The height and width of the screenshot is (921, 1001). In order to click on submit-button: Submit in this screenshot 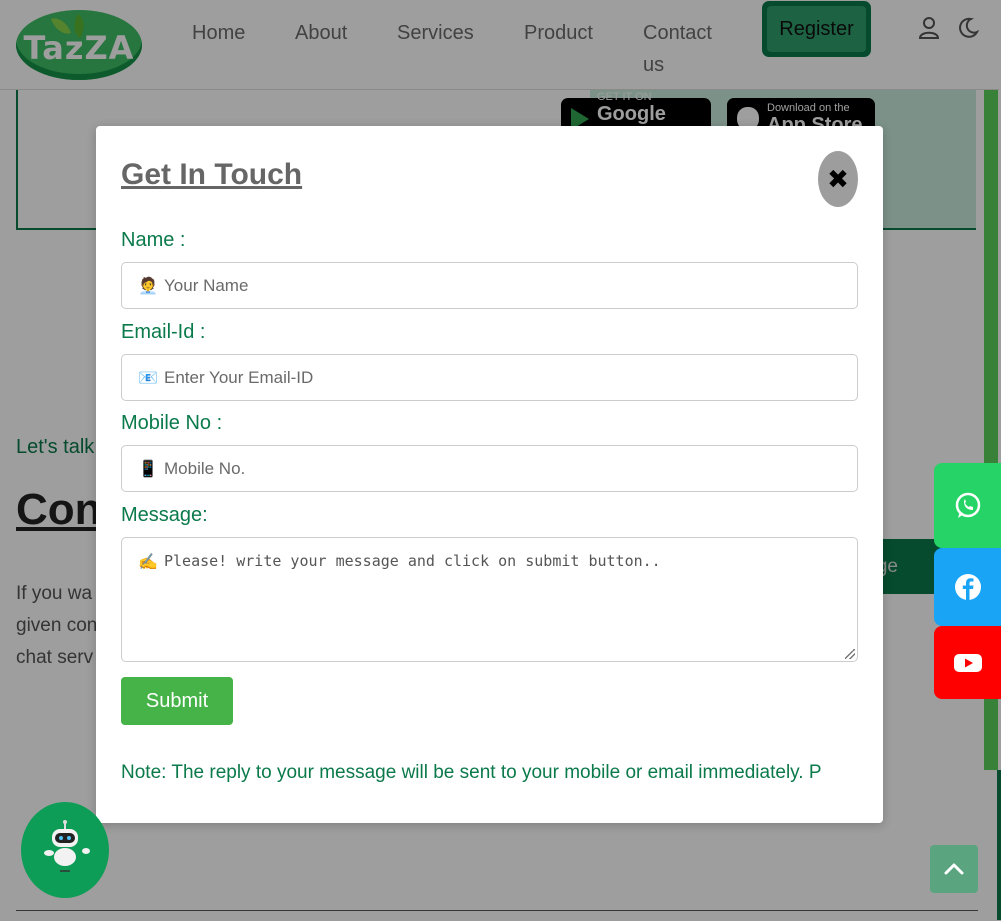, I will do `click(177, 701)`.